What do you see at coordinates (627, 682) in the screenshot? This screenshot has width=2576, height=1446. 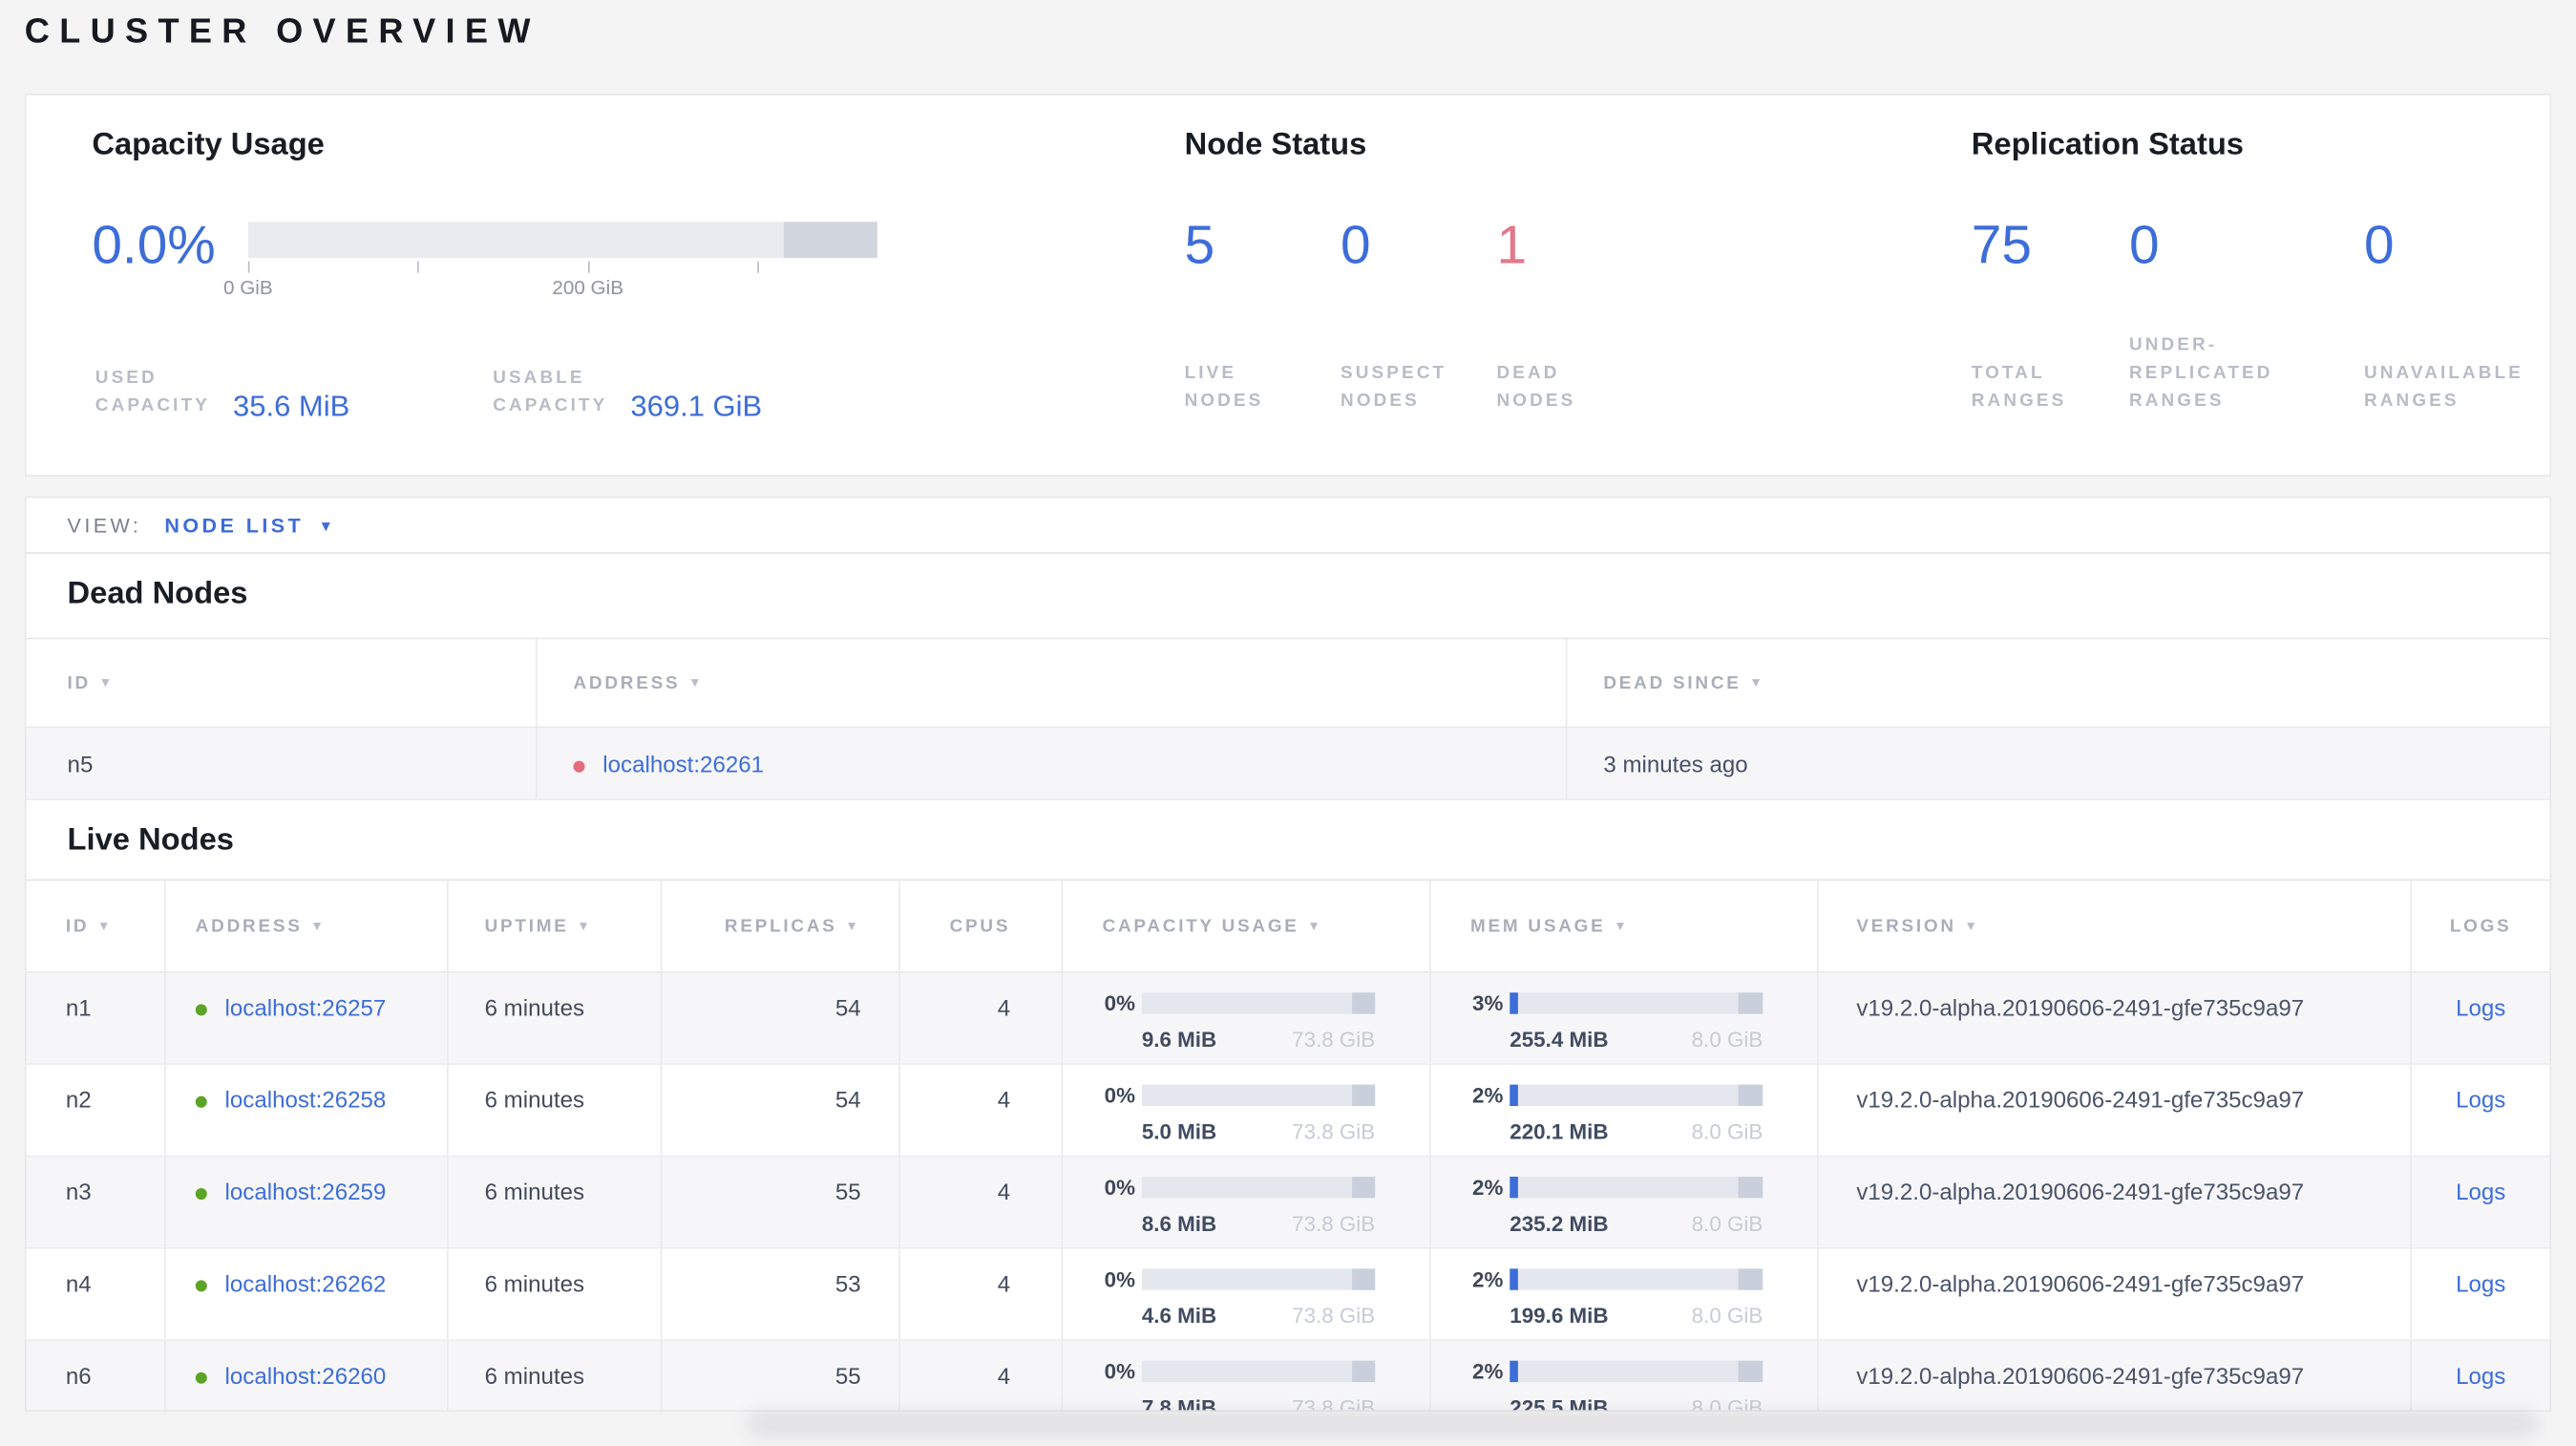 I see `column-header-label: ADDRESS` at bounding box center [627, 682].